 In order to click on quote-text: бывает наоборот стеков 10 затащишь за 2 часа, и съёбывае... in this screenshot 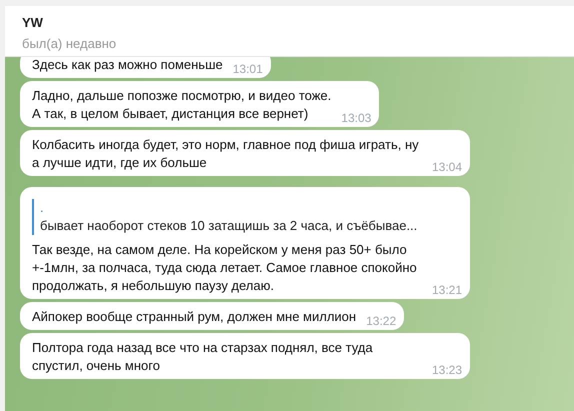, I will do `click(229, 226)`.